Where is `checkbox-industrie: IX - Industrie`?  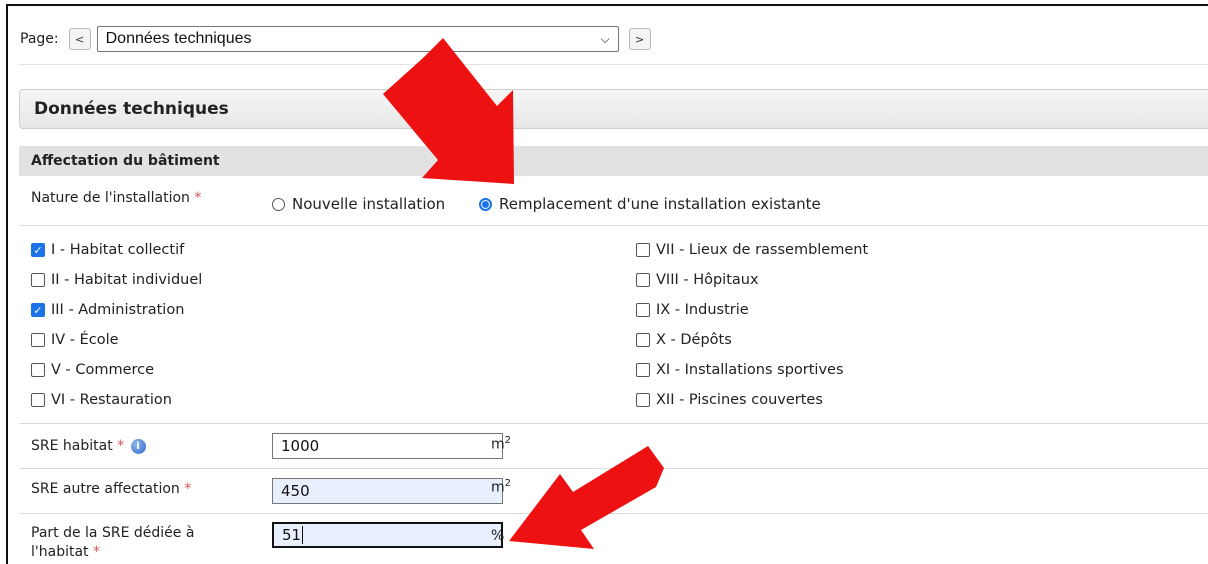
checkbox-industrie: IX - Industrie is located at coordinates (692, 310).